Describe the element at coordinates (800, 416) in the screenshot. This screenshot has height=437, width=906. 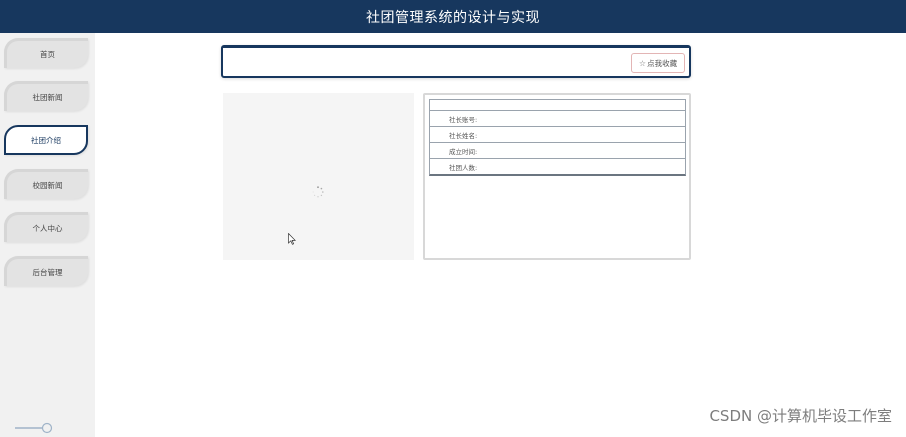
I see `watermark: CSDN @计算机毕设工作室` at that location.